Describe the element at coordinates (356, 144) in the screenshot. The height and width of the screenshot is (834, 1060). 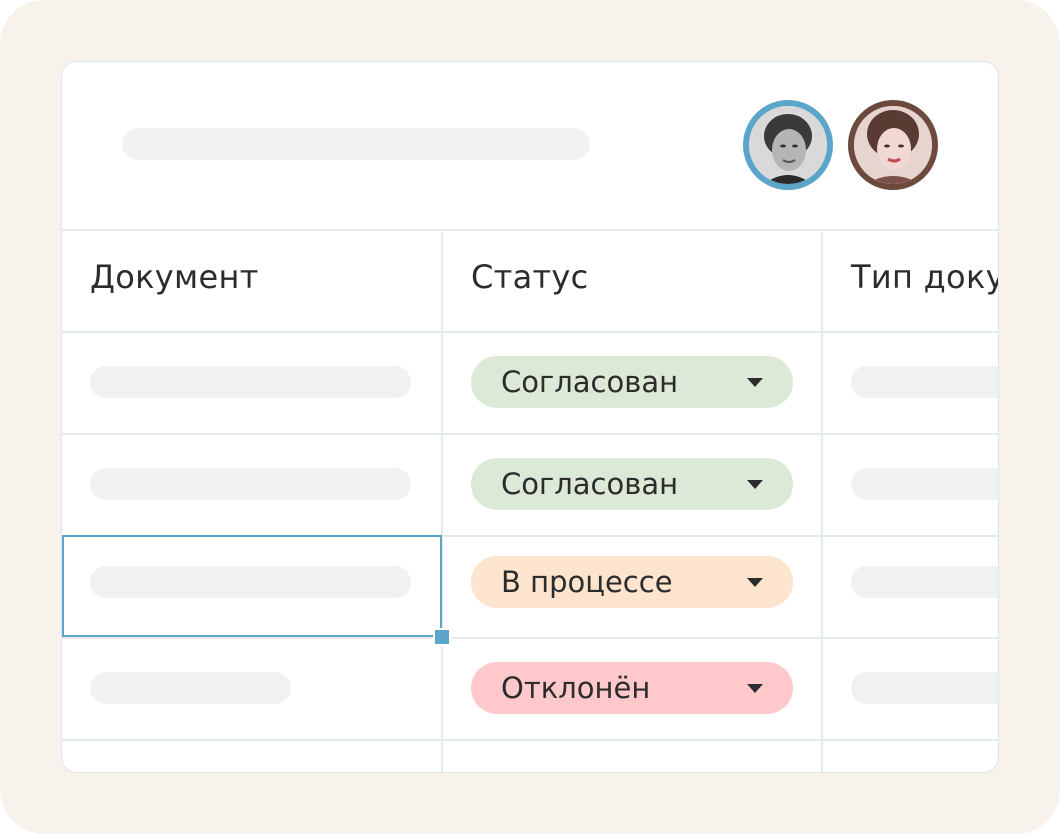
I see `title-placeholder` at that location.